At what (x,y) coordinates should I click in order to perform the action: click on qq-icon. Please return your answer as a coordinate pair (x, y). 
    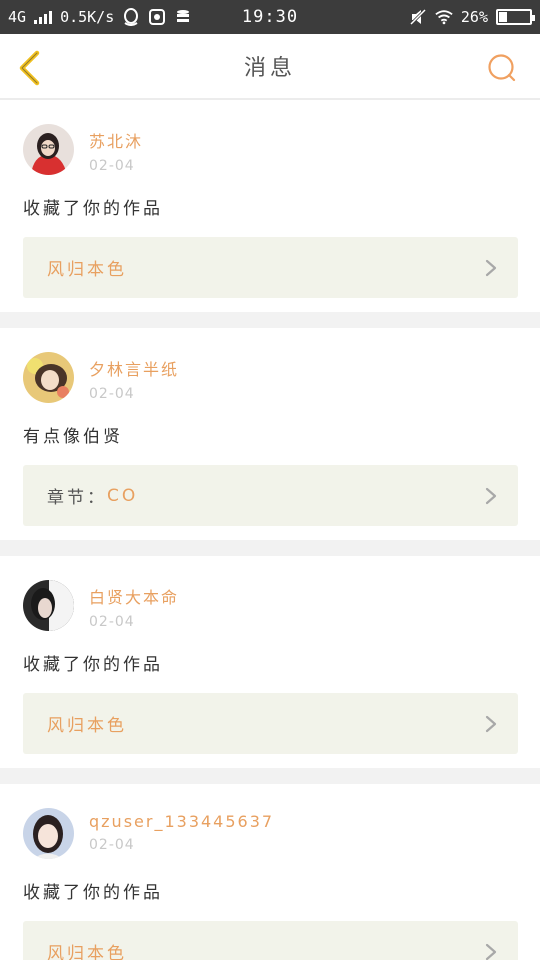
    Looking at the image, I should click on (131, 17).